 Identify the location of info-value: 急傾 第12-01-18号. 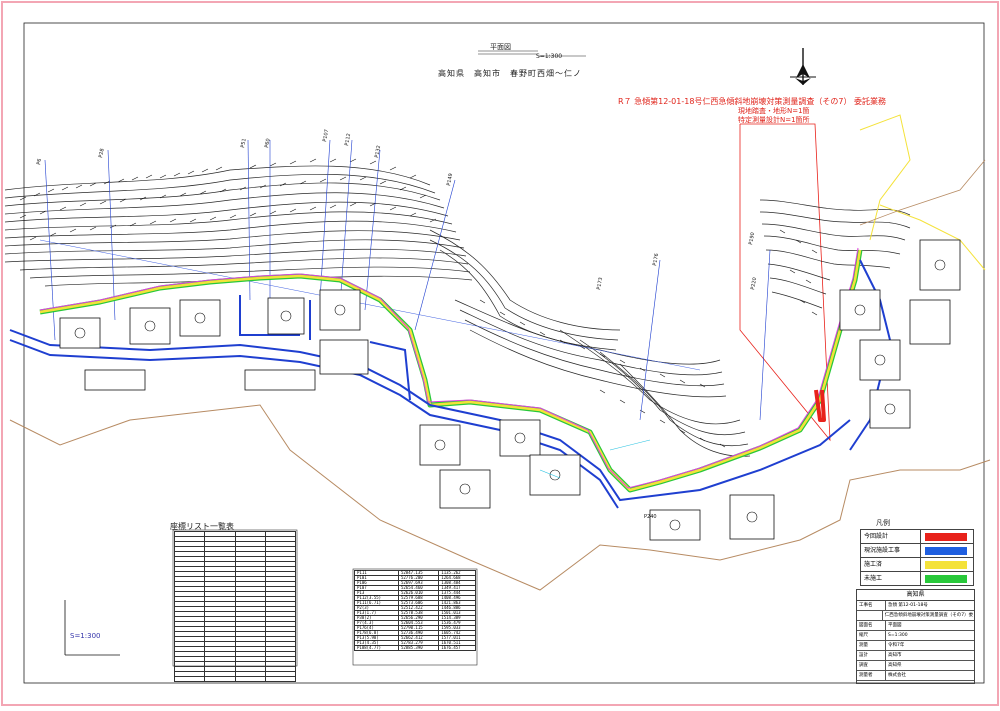
(908, 605).